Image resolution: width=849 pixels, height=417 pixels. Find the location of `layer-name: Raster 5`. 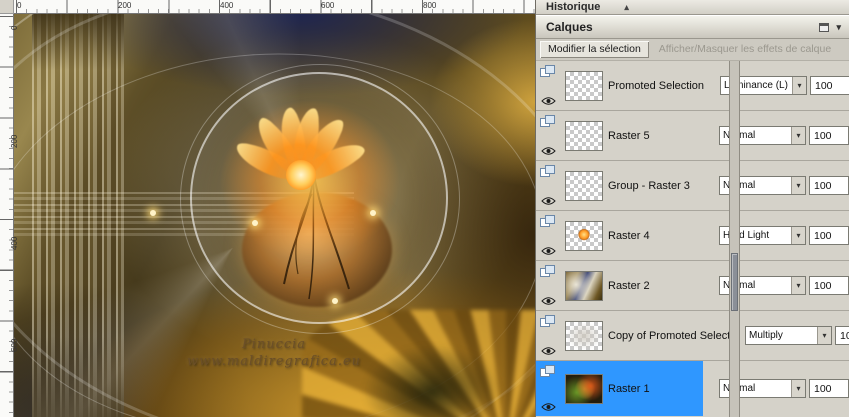

layer-name: Raster 5 is located at coordinates (629, 135).